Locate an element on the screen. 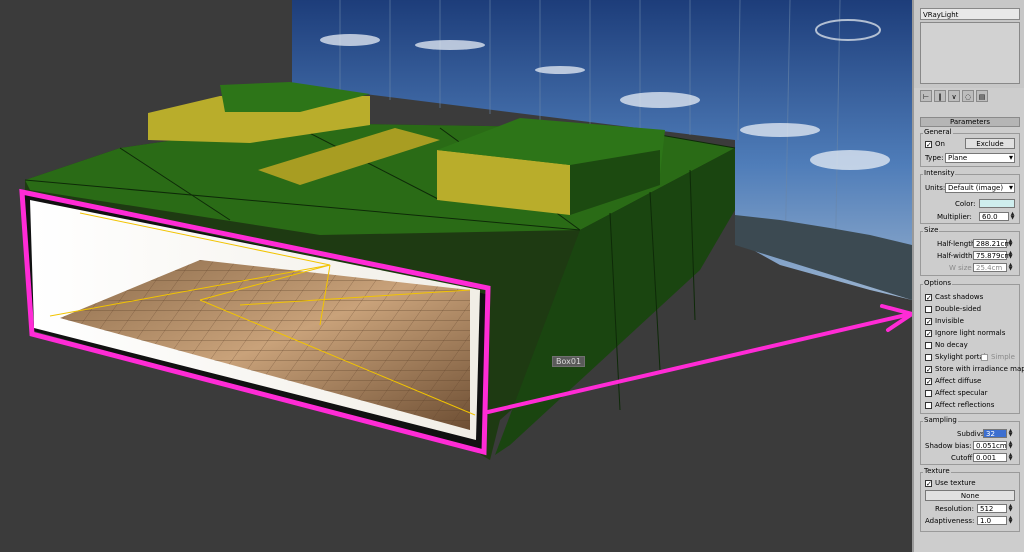  double-sided-label: Double-sided is located at coordinates (958, 309).